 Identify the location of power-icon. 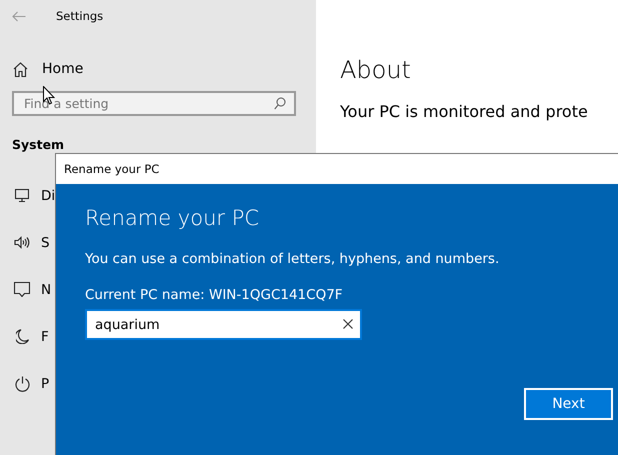
(22, 384).